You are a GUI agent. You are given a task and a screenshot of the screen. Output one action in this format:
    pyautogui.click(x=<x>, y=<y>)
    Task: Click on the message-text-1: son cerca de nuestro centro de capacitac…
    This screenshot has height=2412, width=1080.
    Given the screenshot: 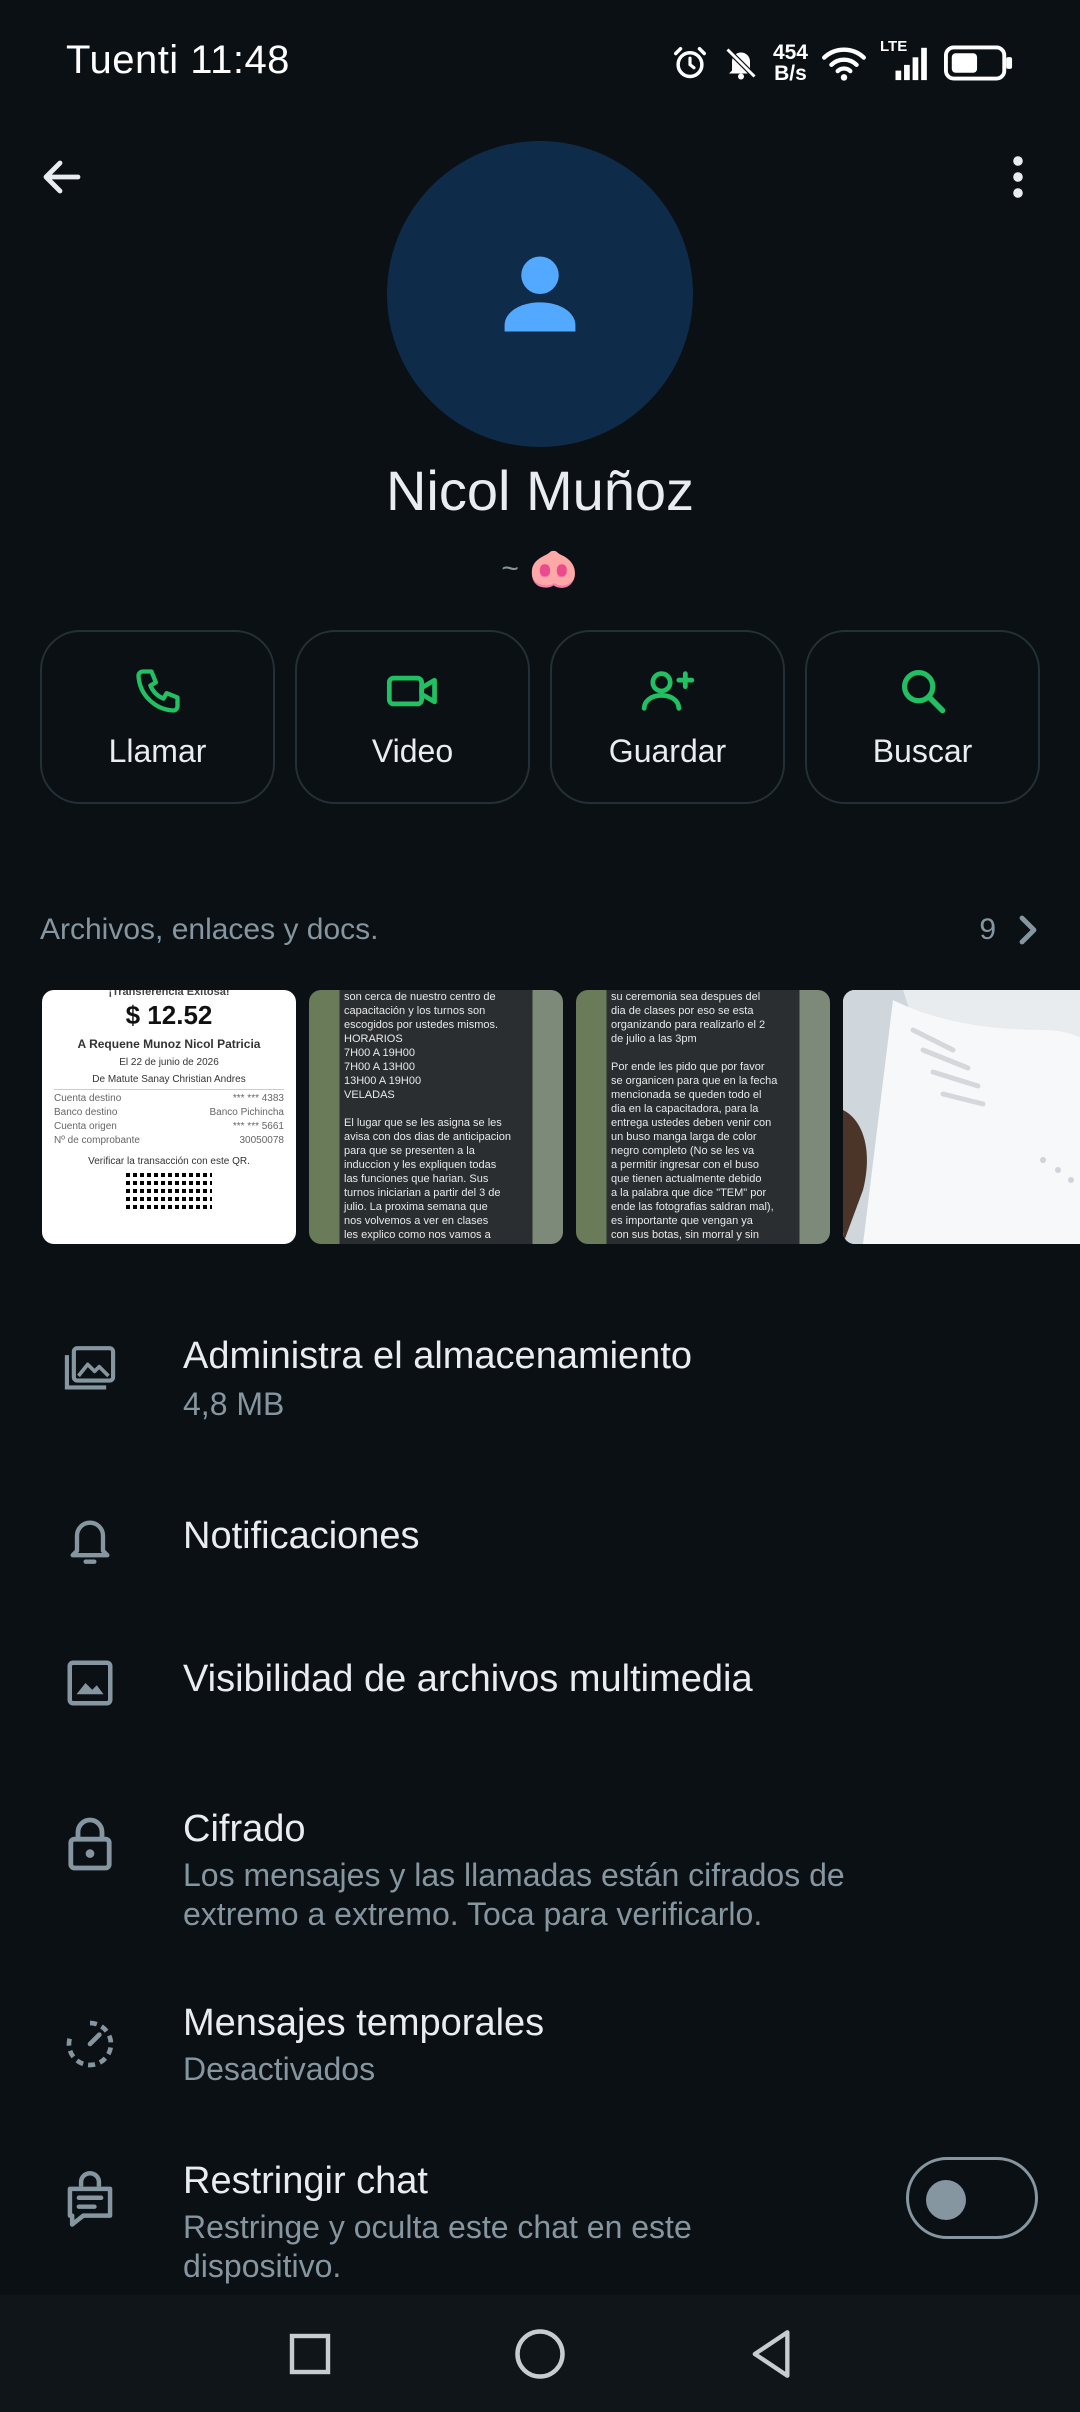 What is the action you would take?
    pyautogui.click(x=427, y=1117)
    